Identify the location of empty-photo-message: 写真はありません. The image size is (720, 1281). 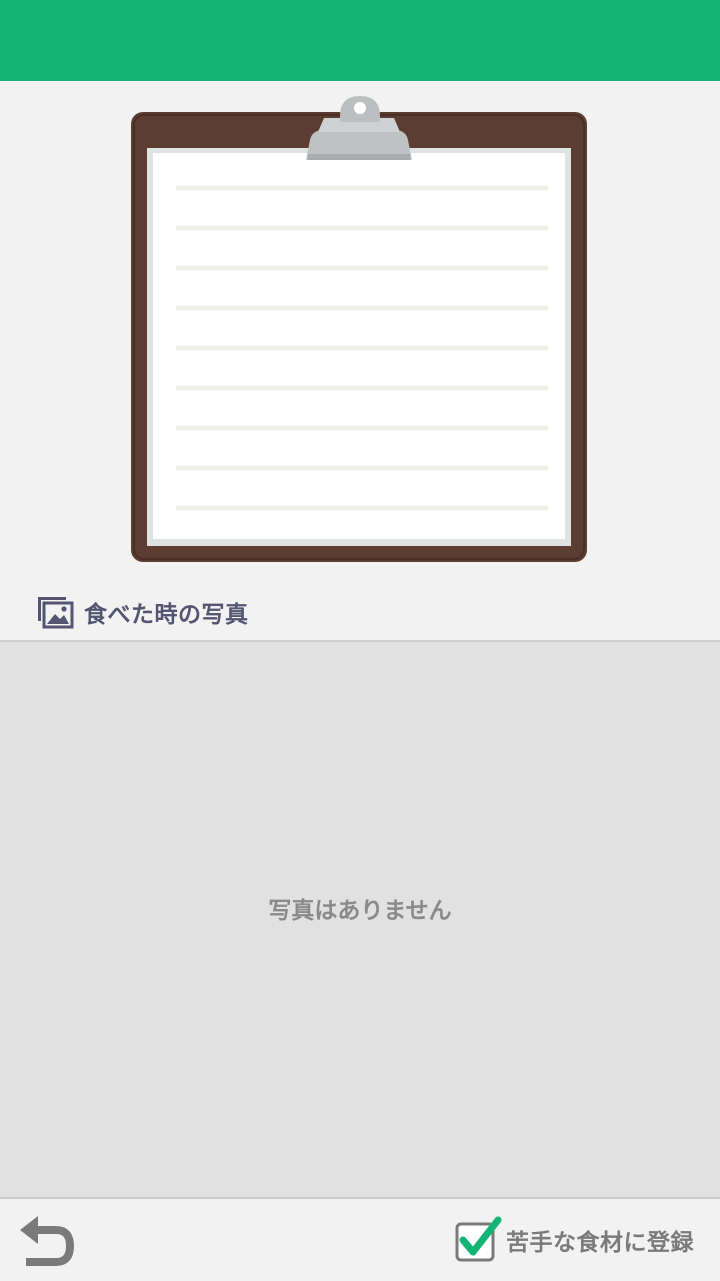
(360, 911).